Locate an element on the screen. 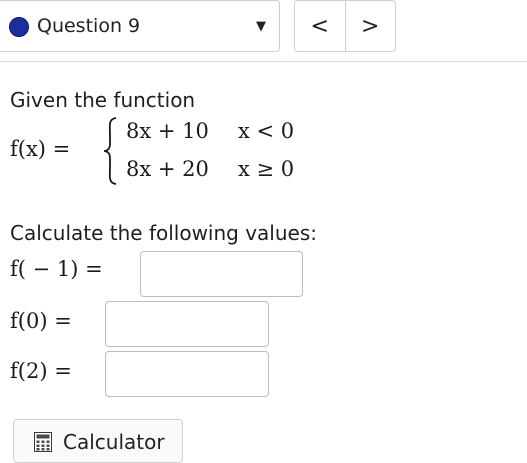 The width and height of the screenshot is (527, 463). next-question-button: > is located at coordinates (370, 26).